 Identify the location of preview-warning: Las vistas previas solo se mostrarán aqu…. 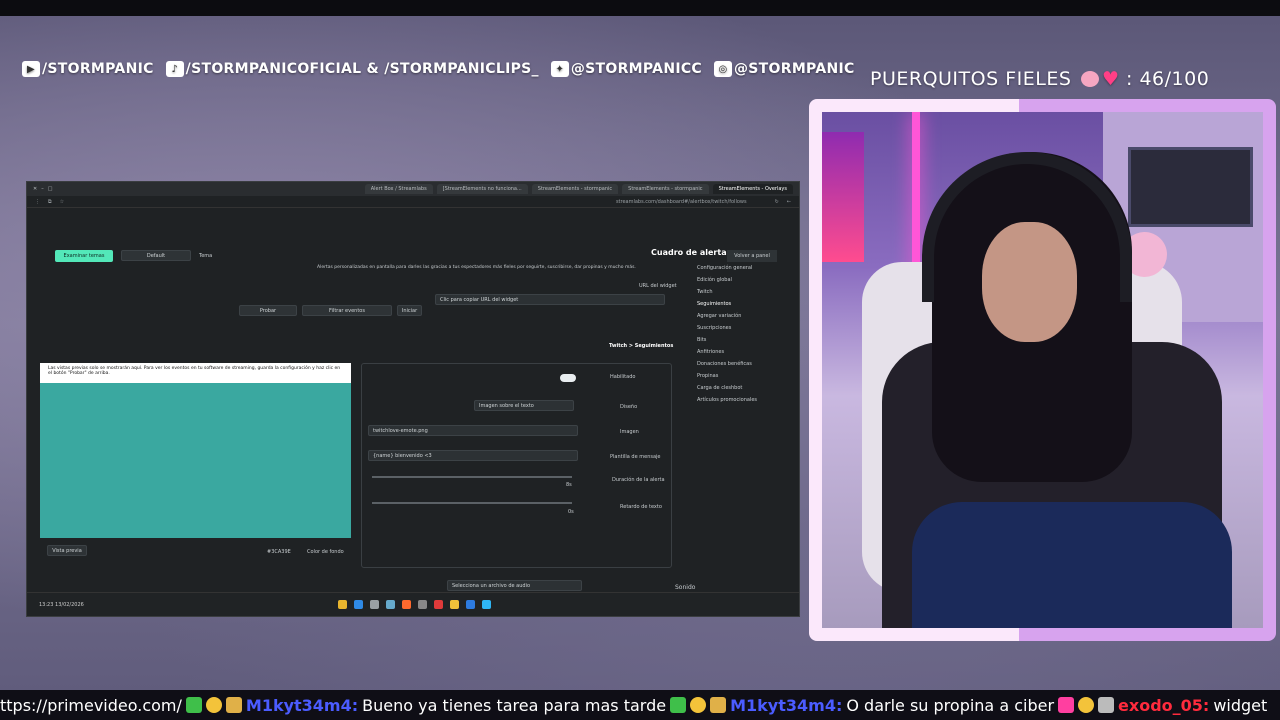
(195, 373).